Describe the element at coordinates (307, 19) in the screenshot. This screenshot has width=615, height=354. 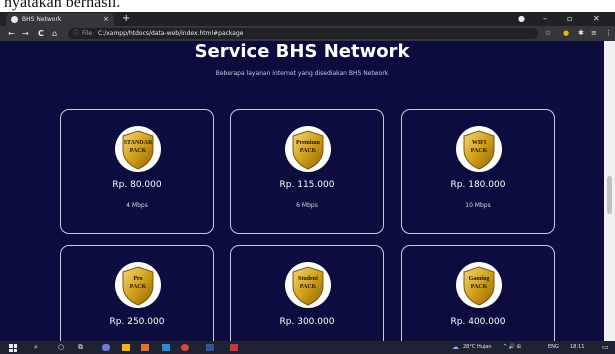
I see `browser-tabstrip: BHS Network × + ● – ▫ ✕` at that location.